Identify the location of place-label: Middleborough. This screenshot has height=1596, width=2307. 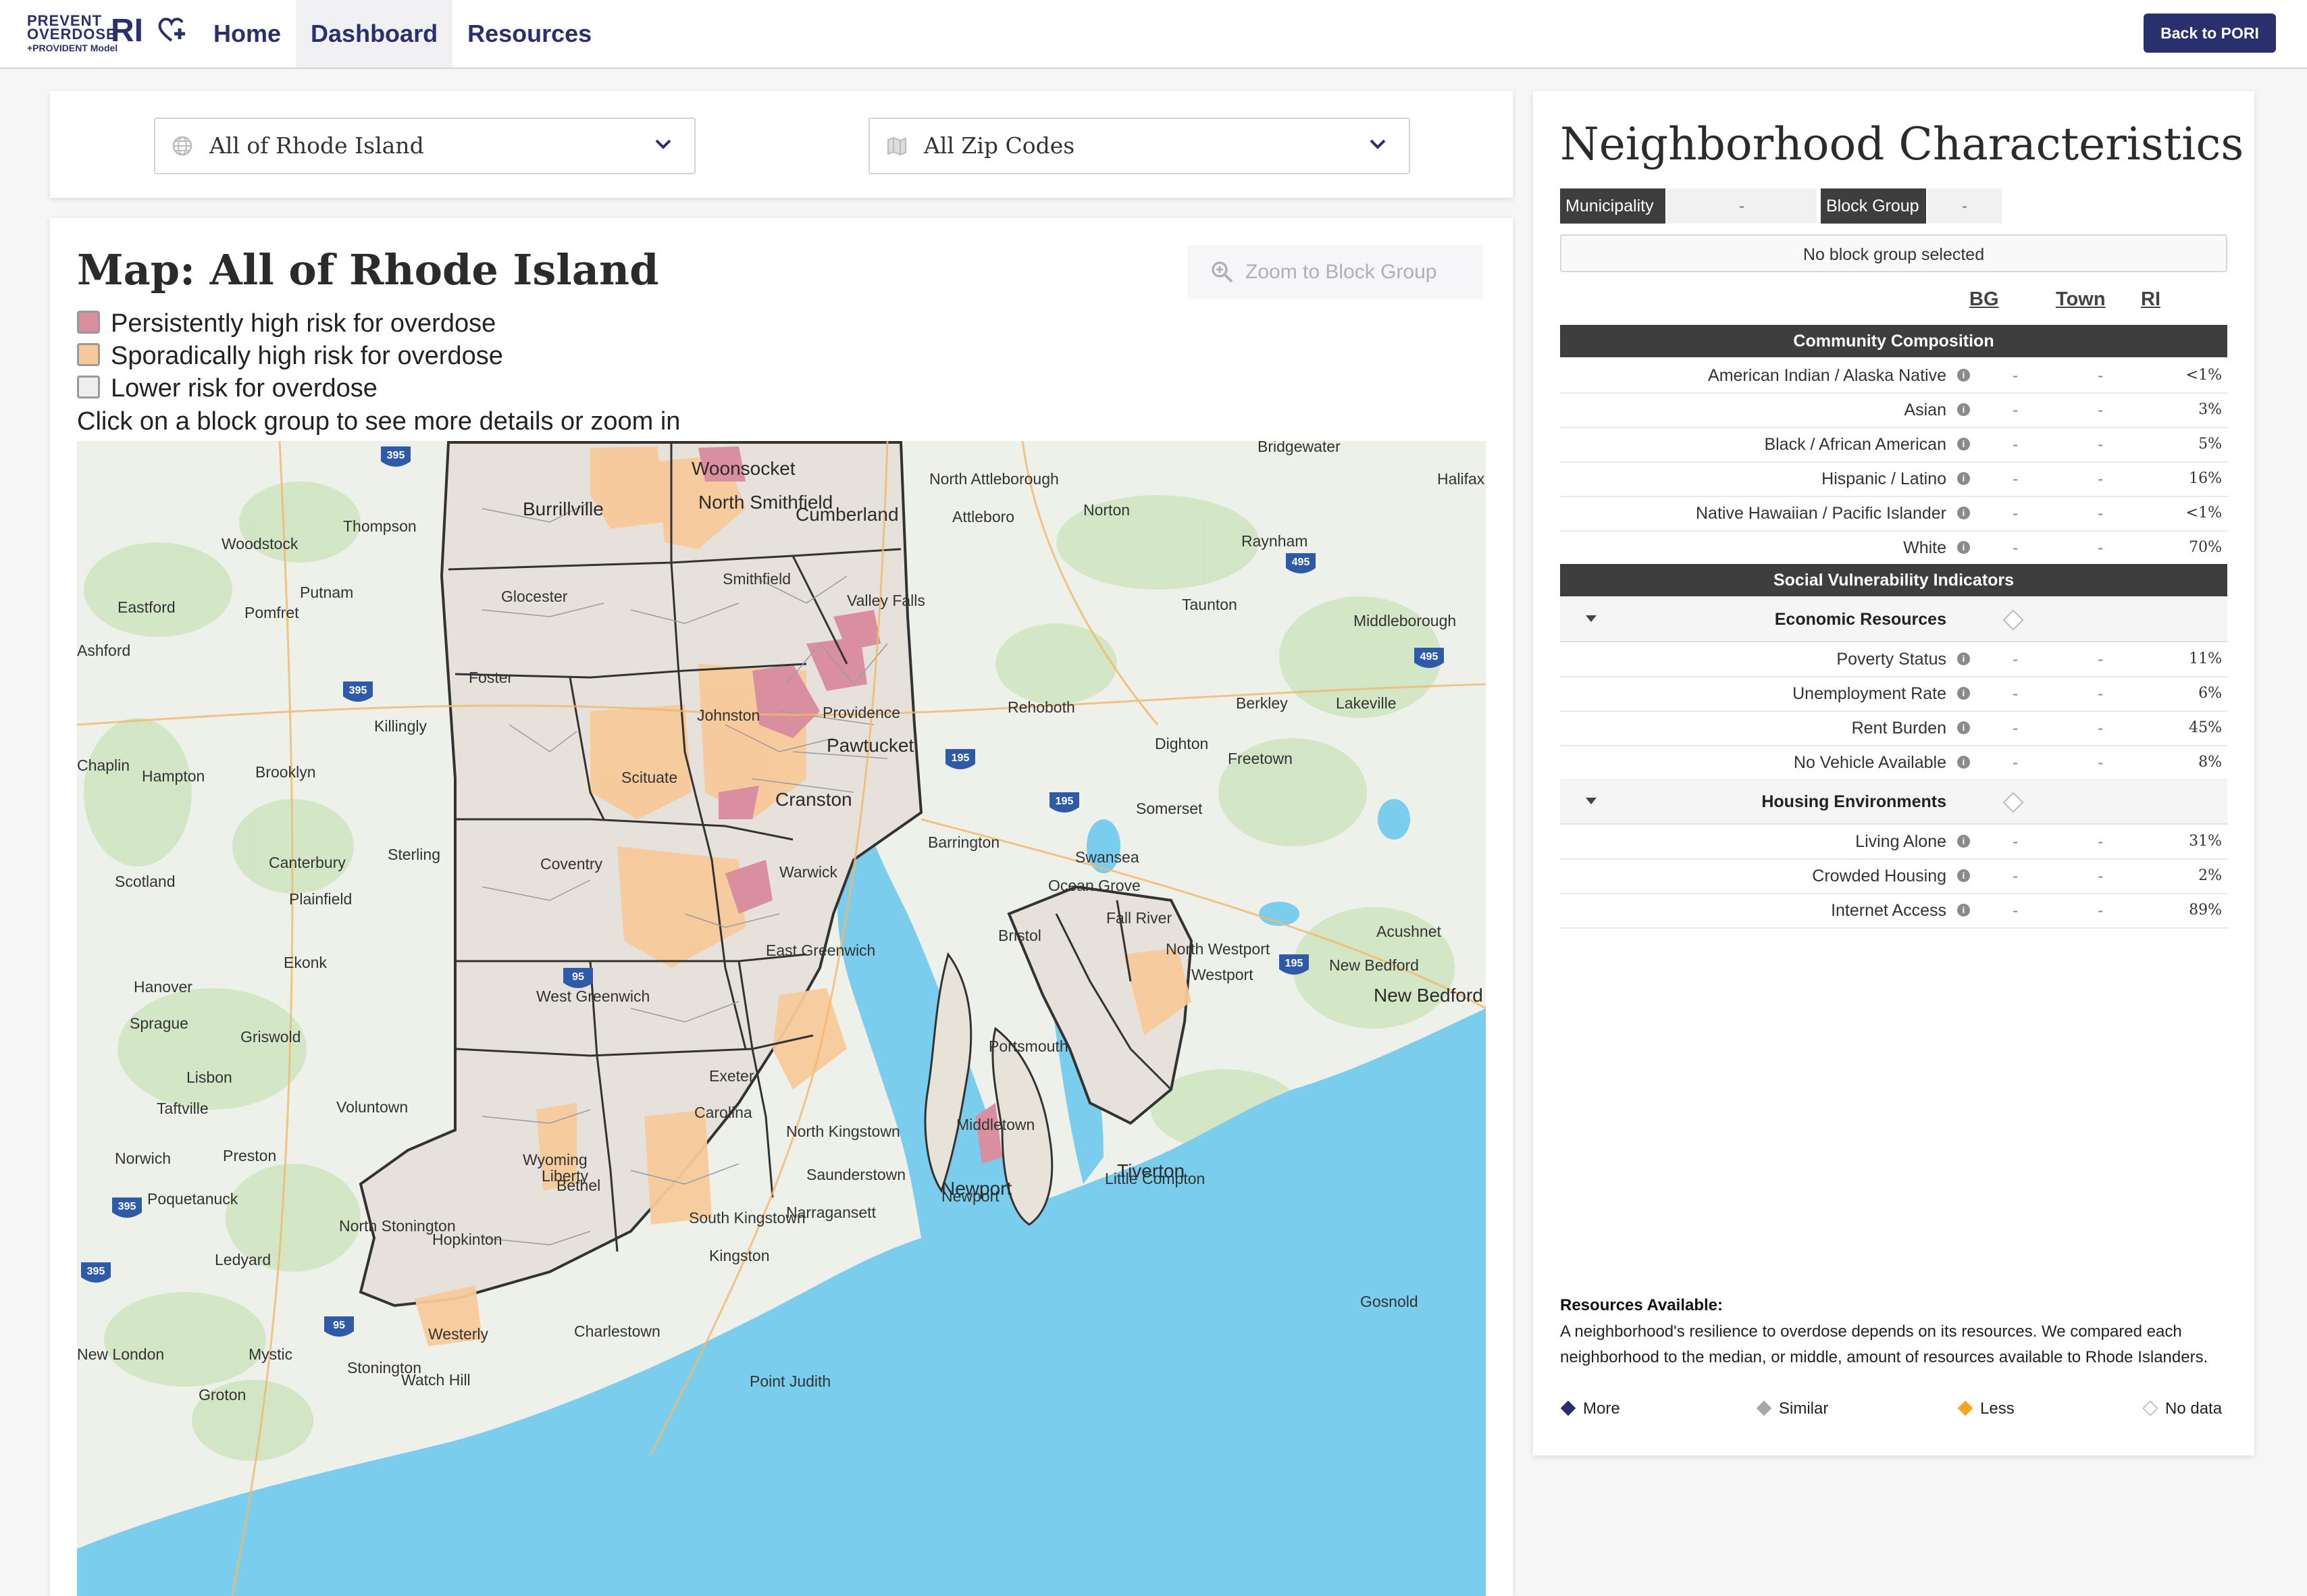
(1404, 620).